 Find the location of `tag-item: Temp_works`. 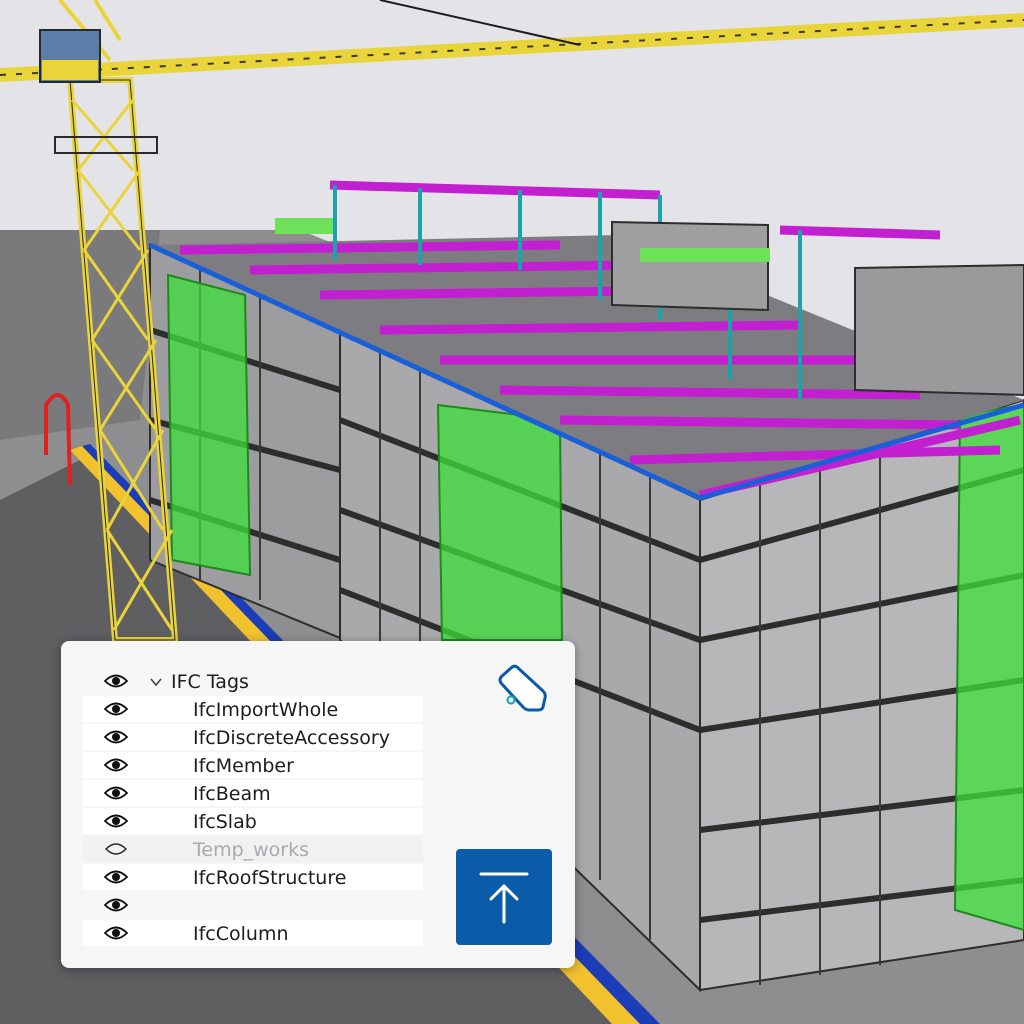

tag-item: Temp_works is located at coordinates (253, 849).